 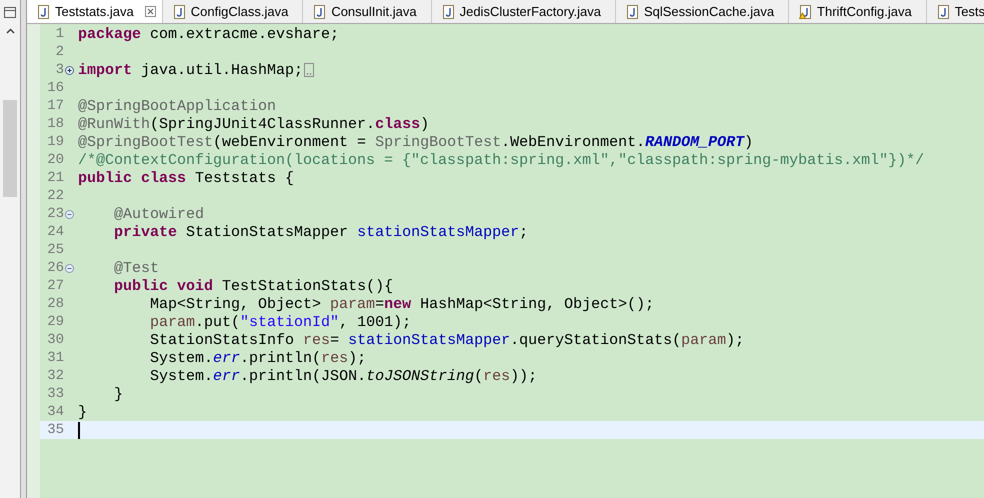 I want to click on line-number: 28, so click(x=55, y=304).